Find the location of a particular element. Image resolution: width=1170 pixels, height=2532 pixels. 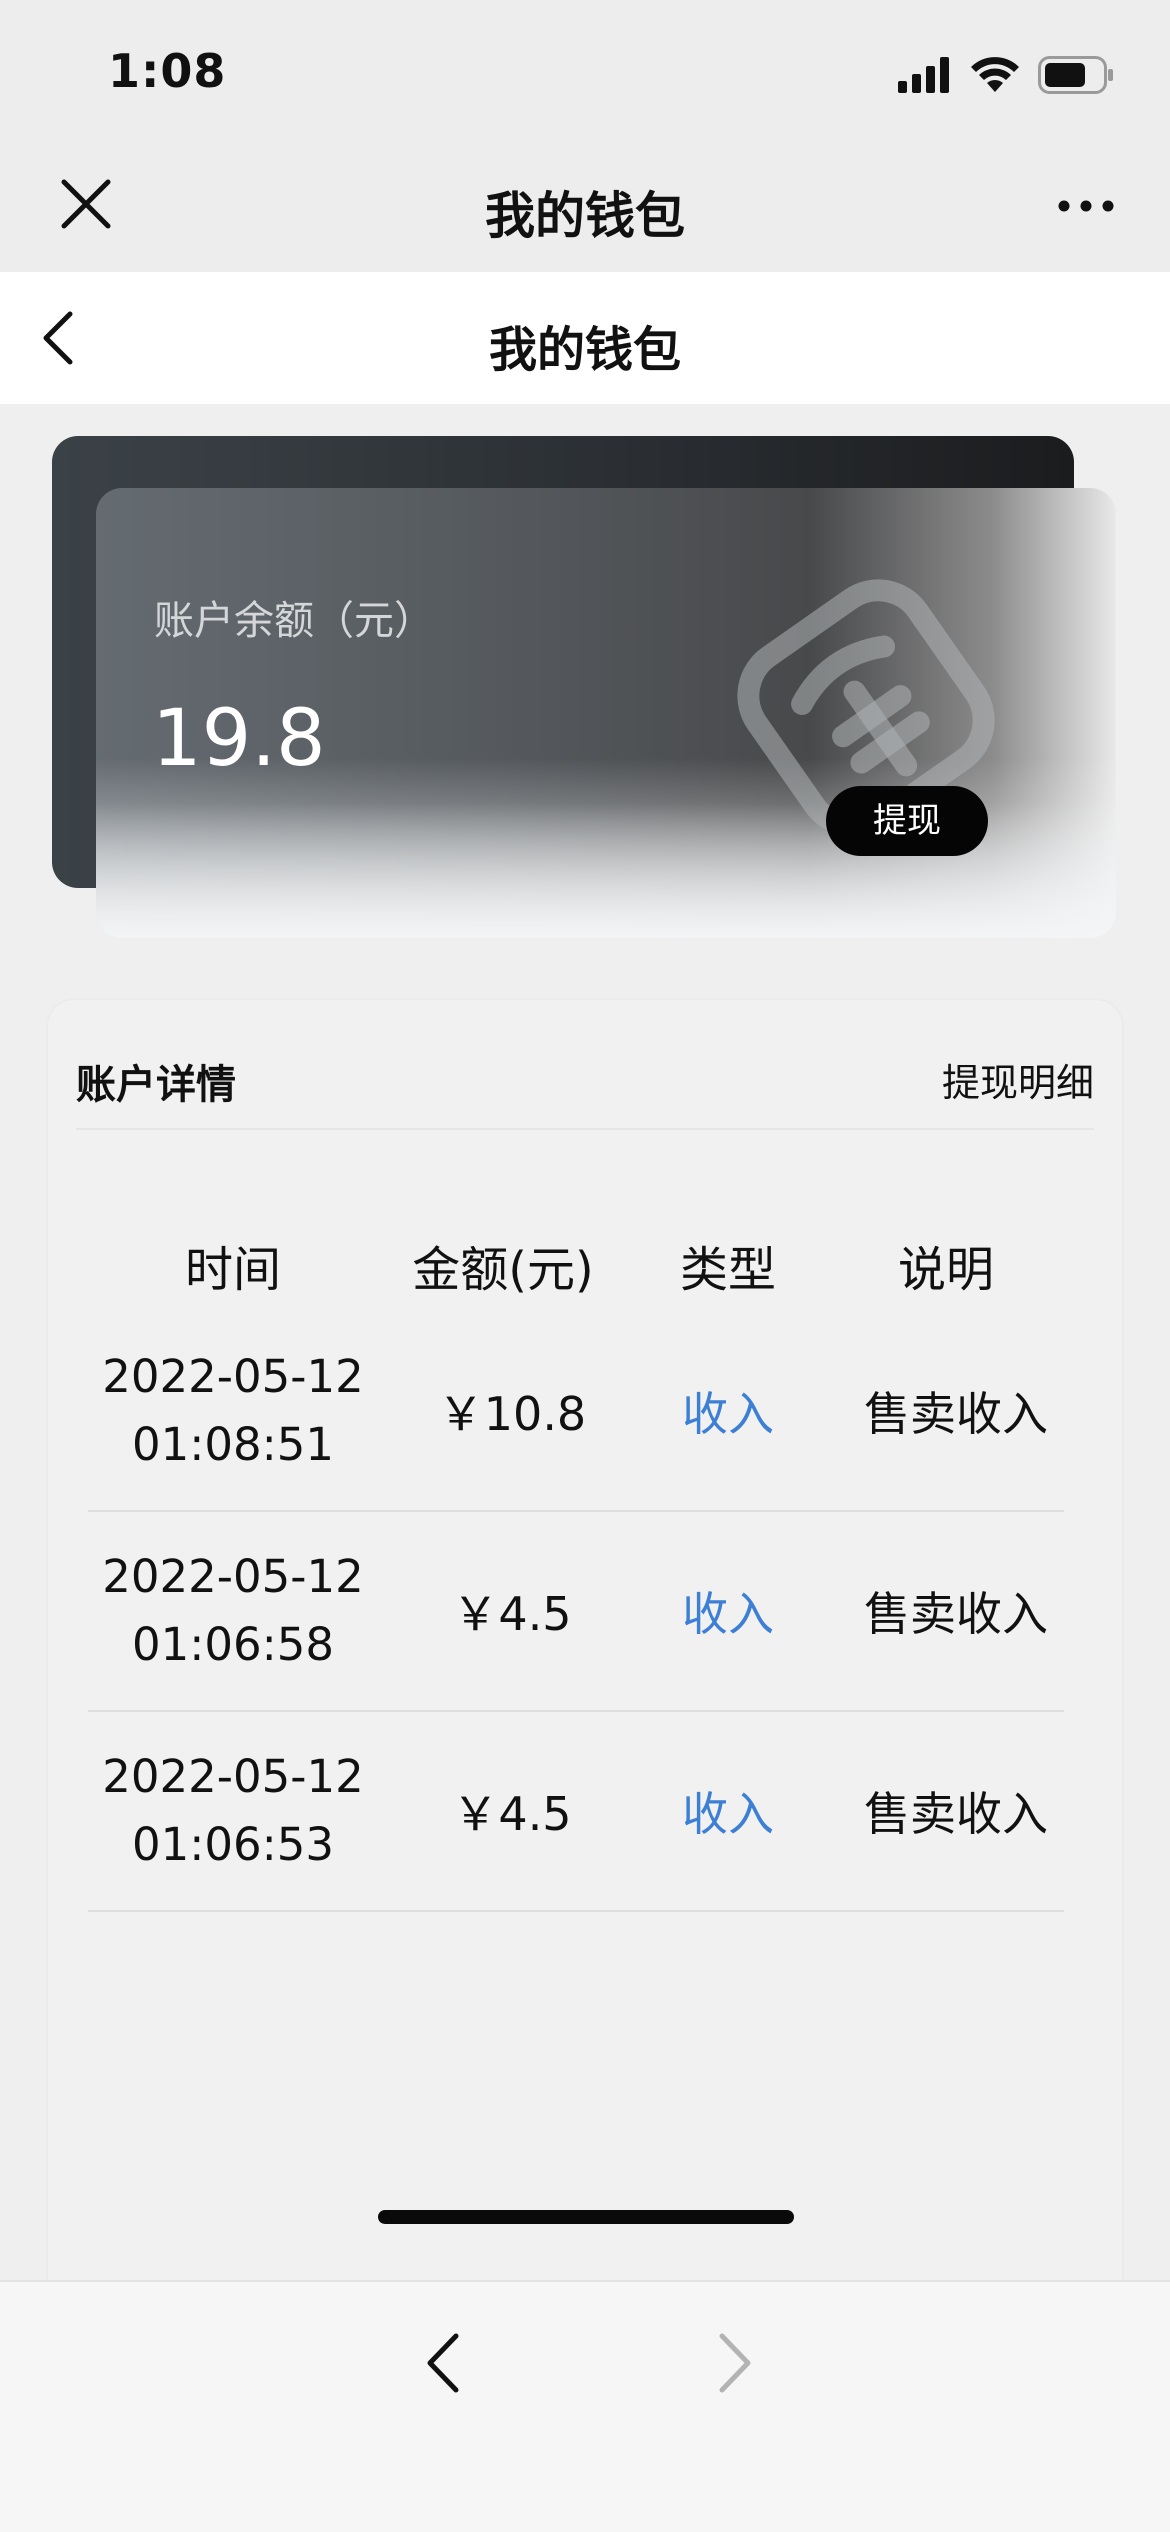

cellular-signal-icon is located at coordinates (923, 75).